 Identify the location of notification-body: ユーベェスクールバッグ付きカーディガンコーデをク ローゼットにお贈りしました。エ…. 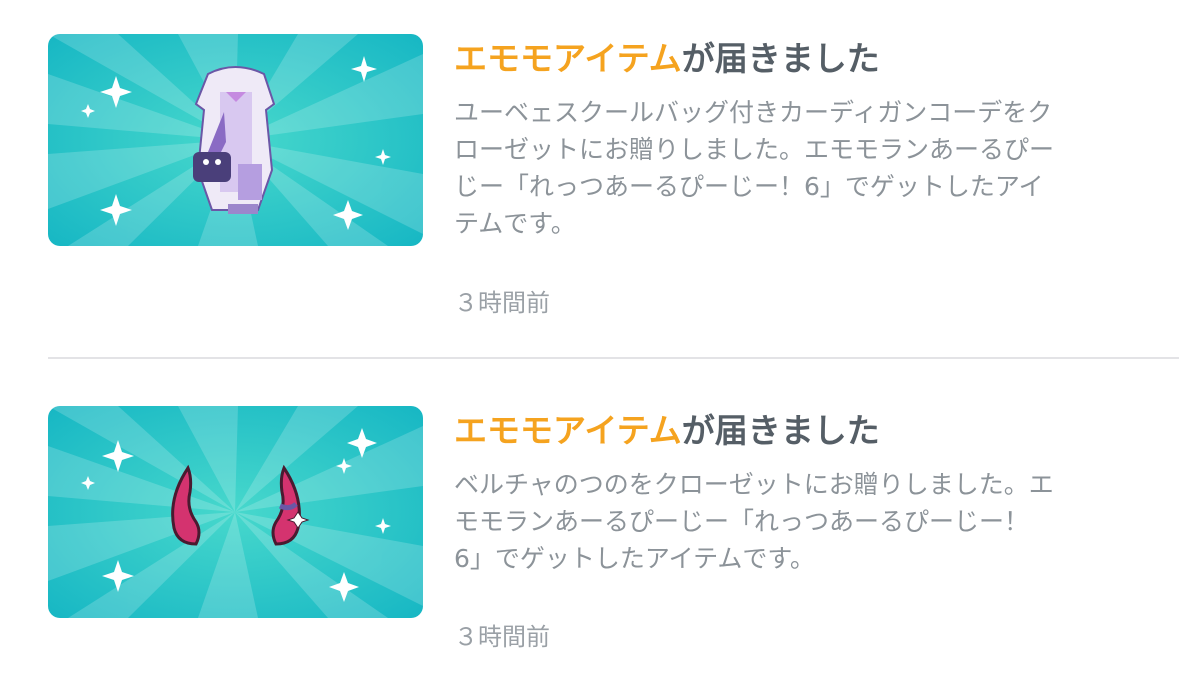
(754, 168).